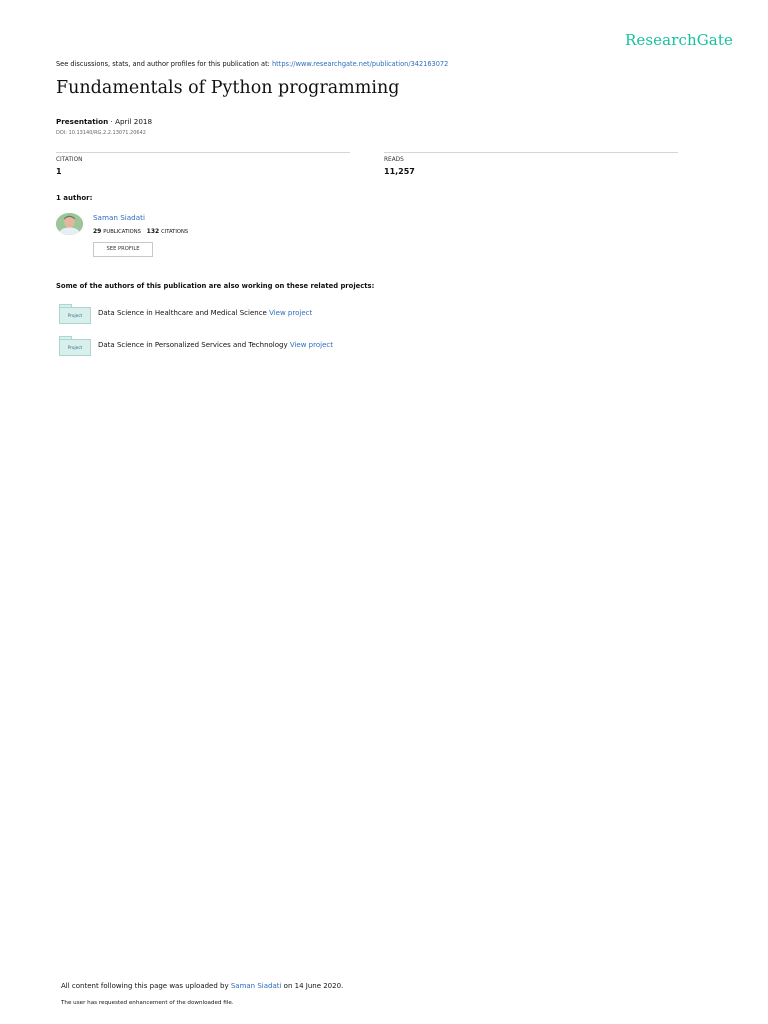 The image size is (768, 1024). Describe the element at coordinates (74, 198) in the screenshot. I see `authors-label: 1 author:` at that location.